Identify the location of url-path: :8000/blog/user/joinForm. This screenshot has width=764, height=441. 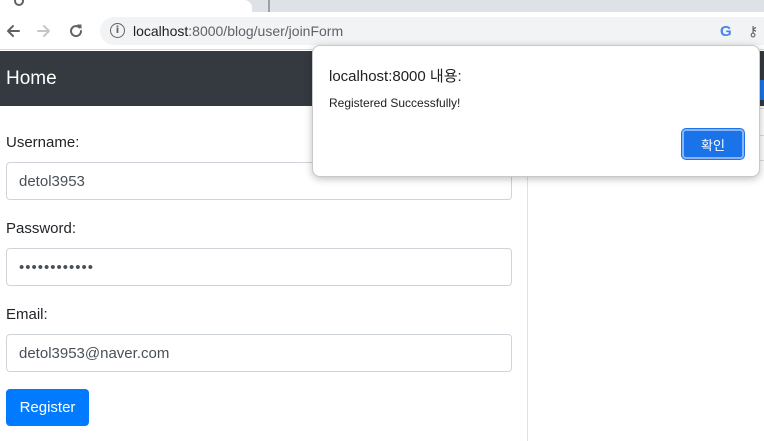
(266, 31).